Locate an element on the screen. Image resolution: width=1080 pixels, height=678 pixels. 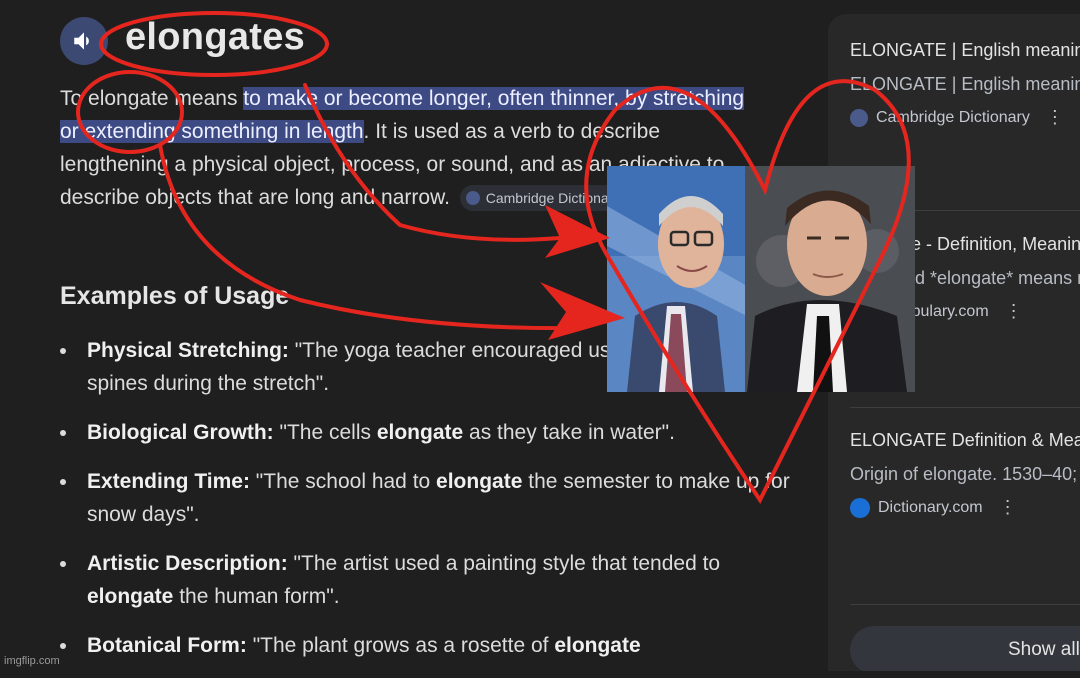
card-source-label: Cambridge Dictionary is located at coordinates (953, 117).